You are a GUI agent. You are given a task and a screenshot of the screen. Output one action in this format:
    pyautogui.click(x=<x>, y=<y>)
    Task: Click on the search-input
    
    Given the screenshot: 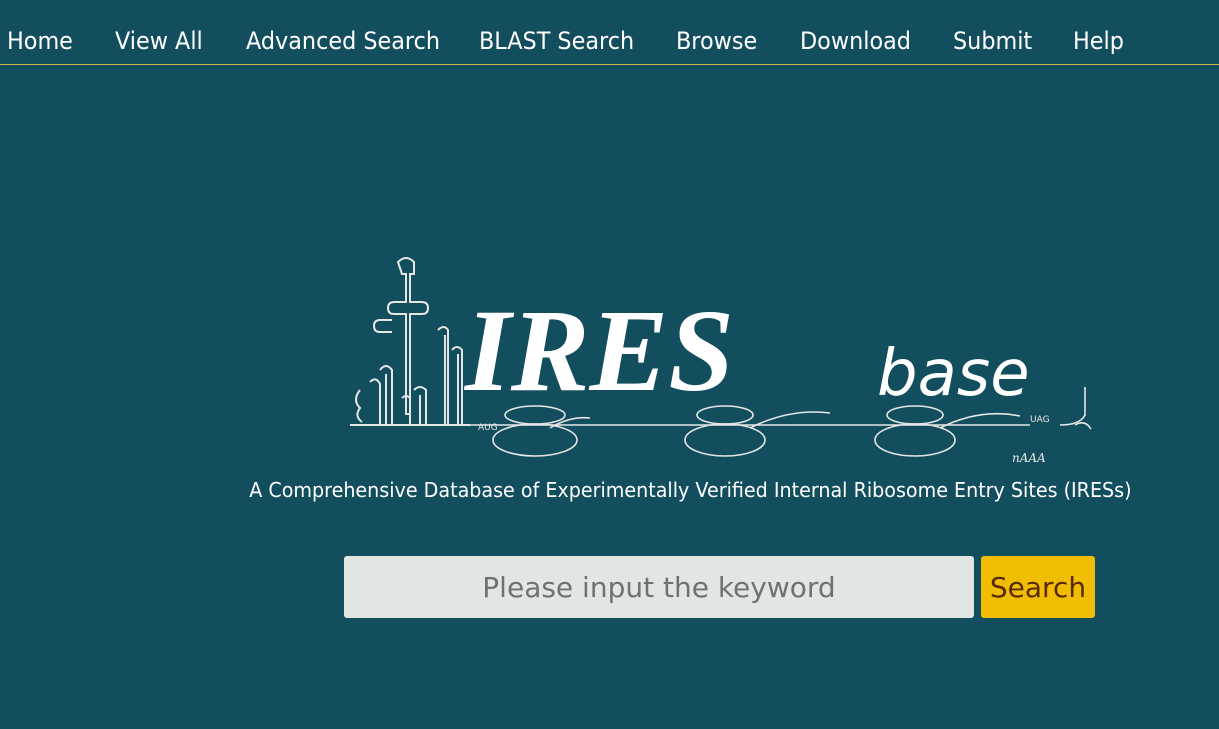 What is the action you would take?
    pyautogui.click(x=659, y=587)
    